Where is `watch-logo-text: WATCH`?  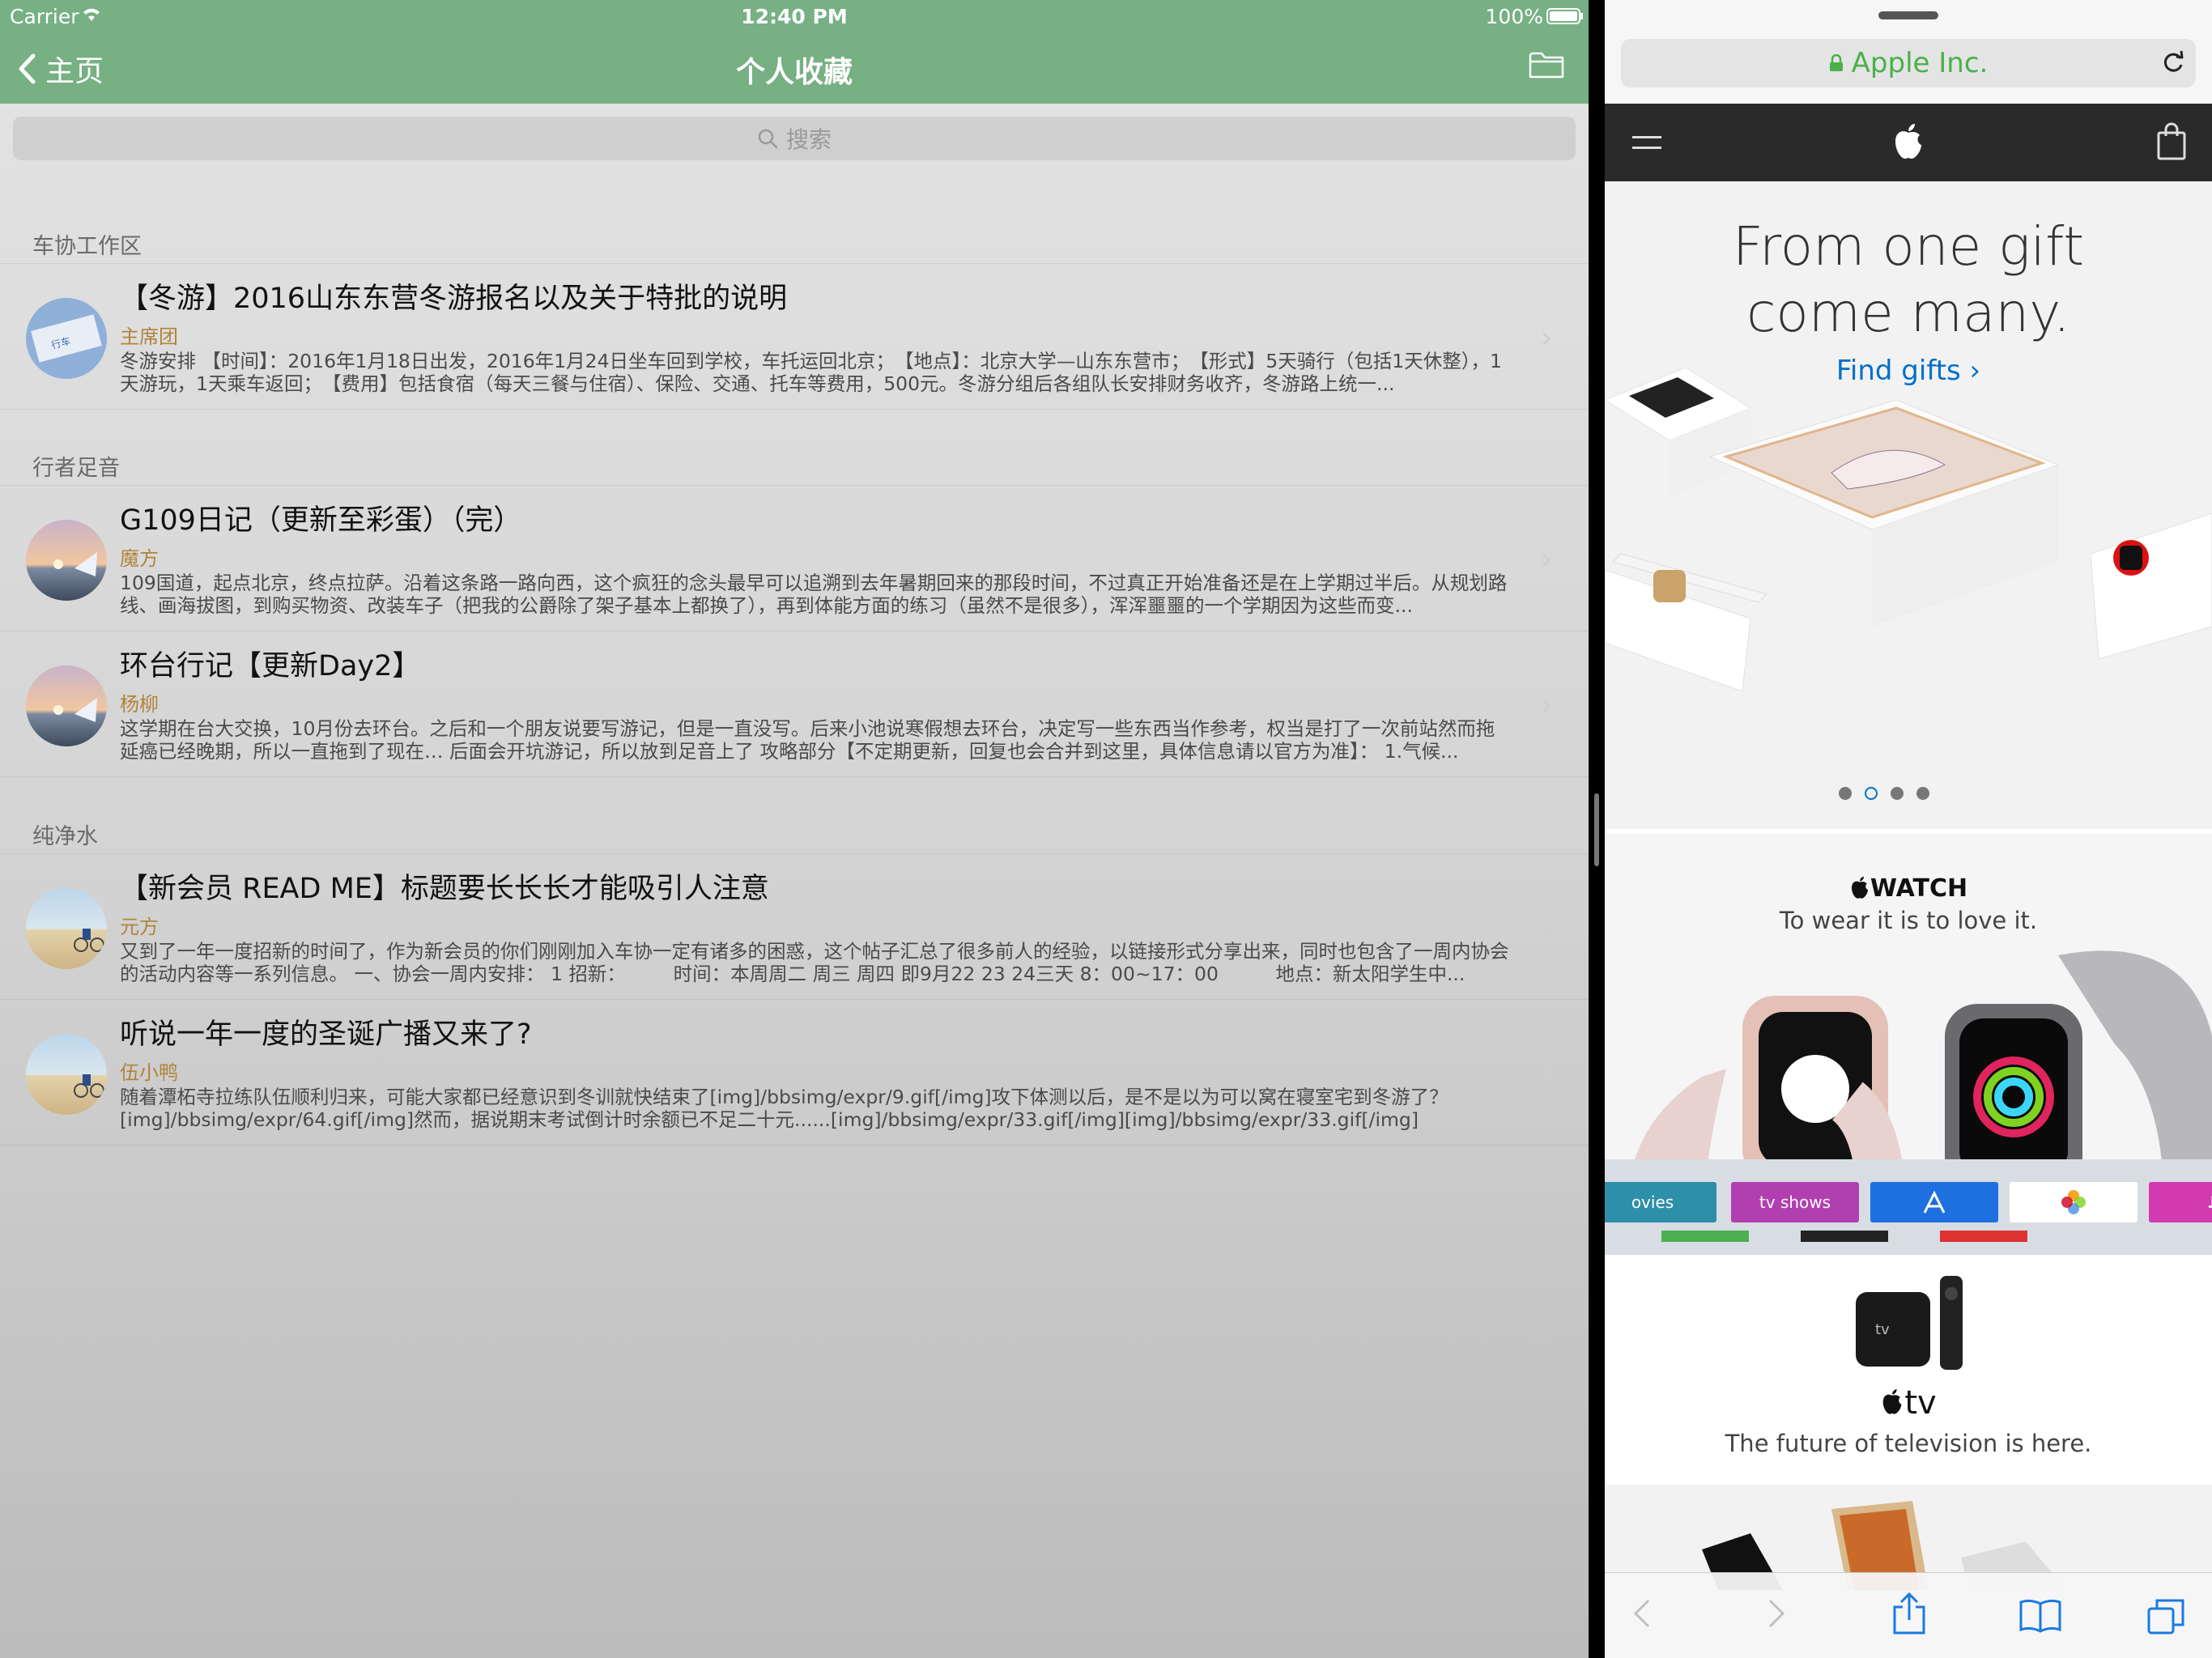 watch-logo-text: WATCH is located at coordinates (1919, 888).